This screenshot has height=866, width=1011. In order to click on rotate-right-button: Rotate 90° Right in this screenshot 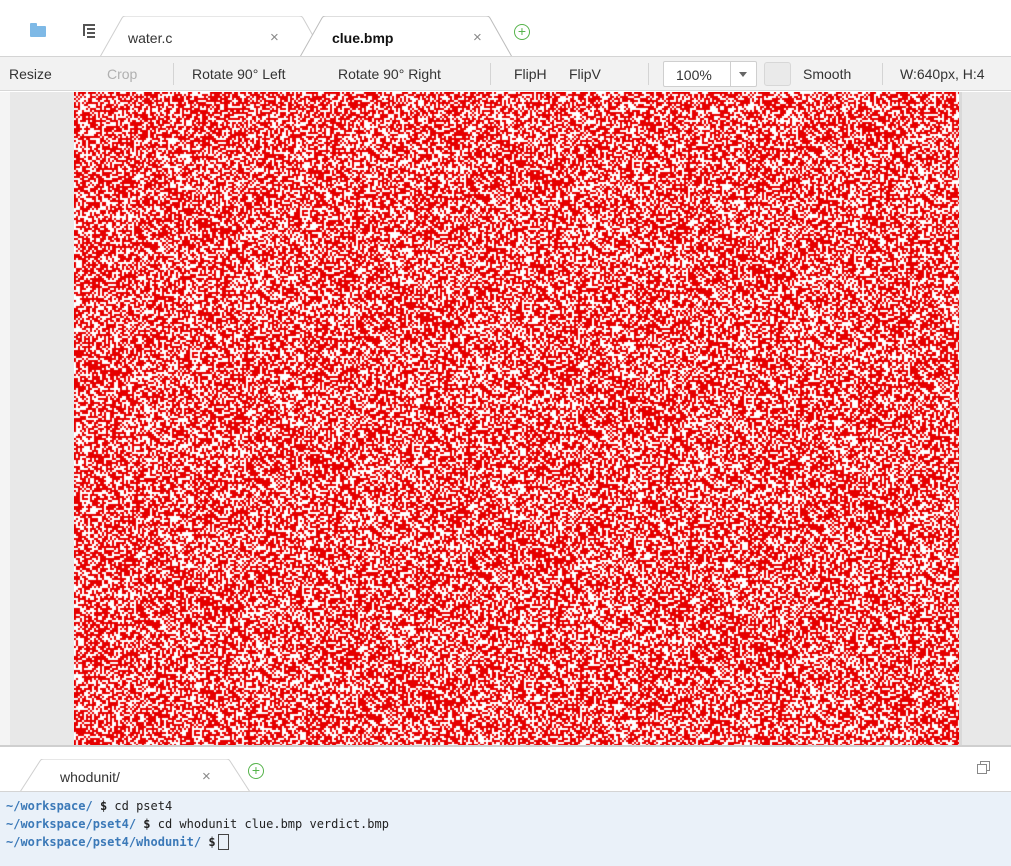, I will do `click(389, 74)`.